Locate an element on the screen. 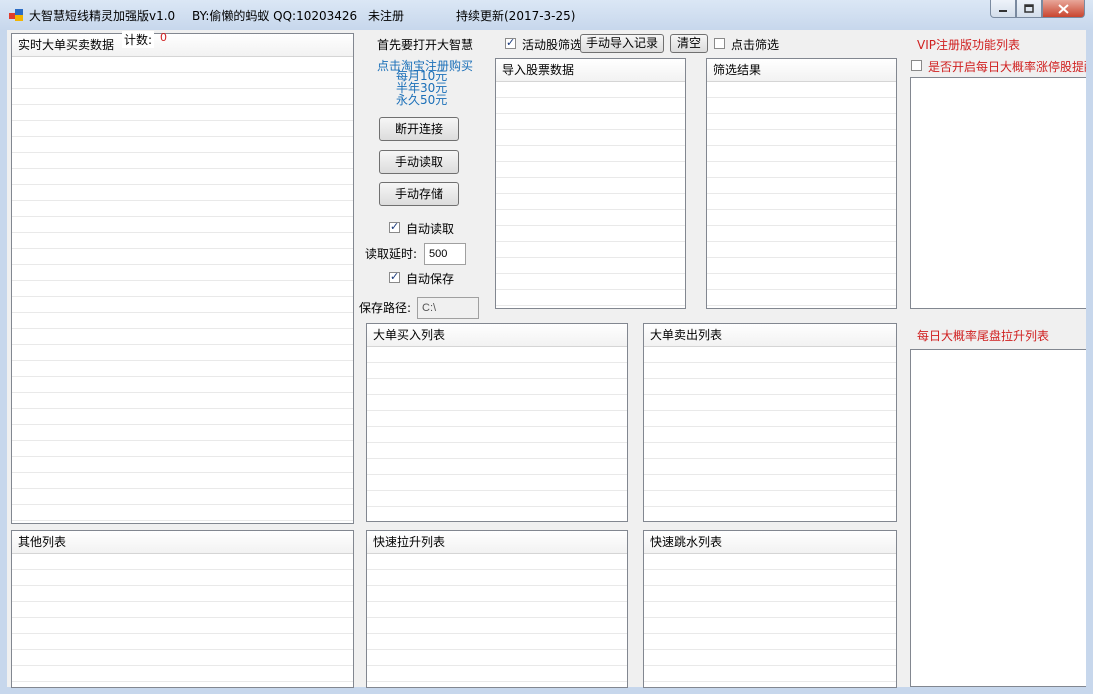 This screenshot has width=1093, height=694. result-list-rows is located at coordinates (801, 195).